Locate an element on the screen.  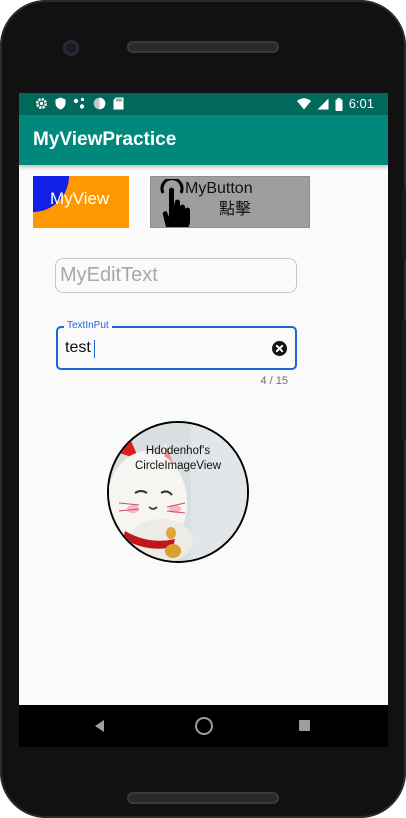
char-counter: 4 / 15 is located at coordinates (274, 381).